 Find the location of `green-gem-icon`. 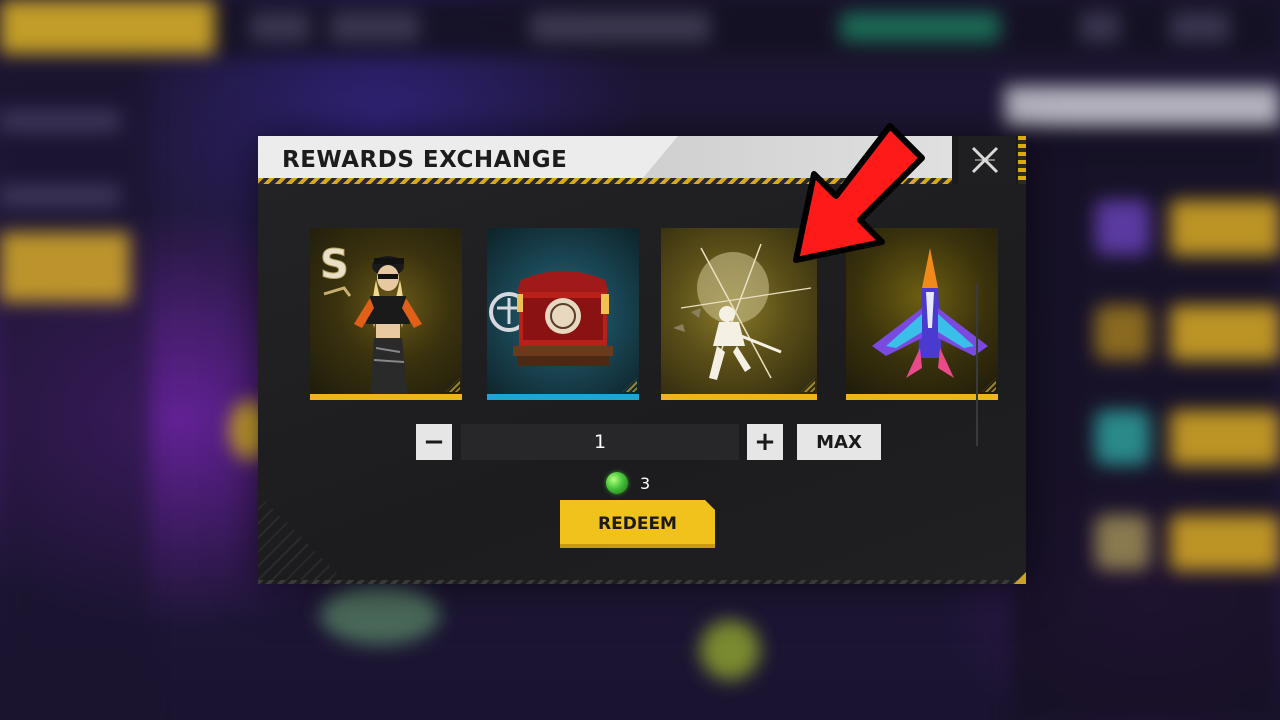

green-gem-icon is located at coordinates (617, 483).